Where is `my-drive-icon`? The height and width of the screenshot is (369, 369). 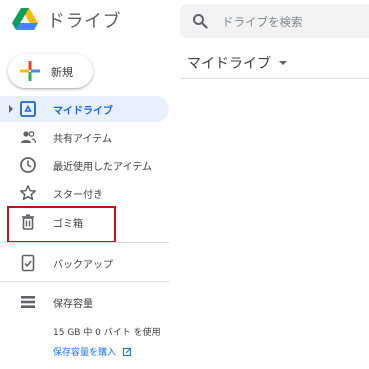 my-drive-icon is located at coordinates (28, 109).